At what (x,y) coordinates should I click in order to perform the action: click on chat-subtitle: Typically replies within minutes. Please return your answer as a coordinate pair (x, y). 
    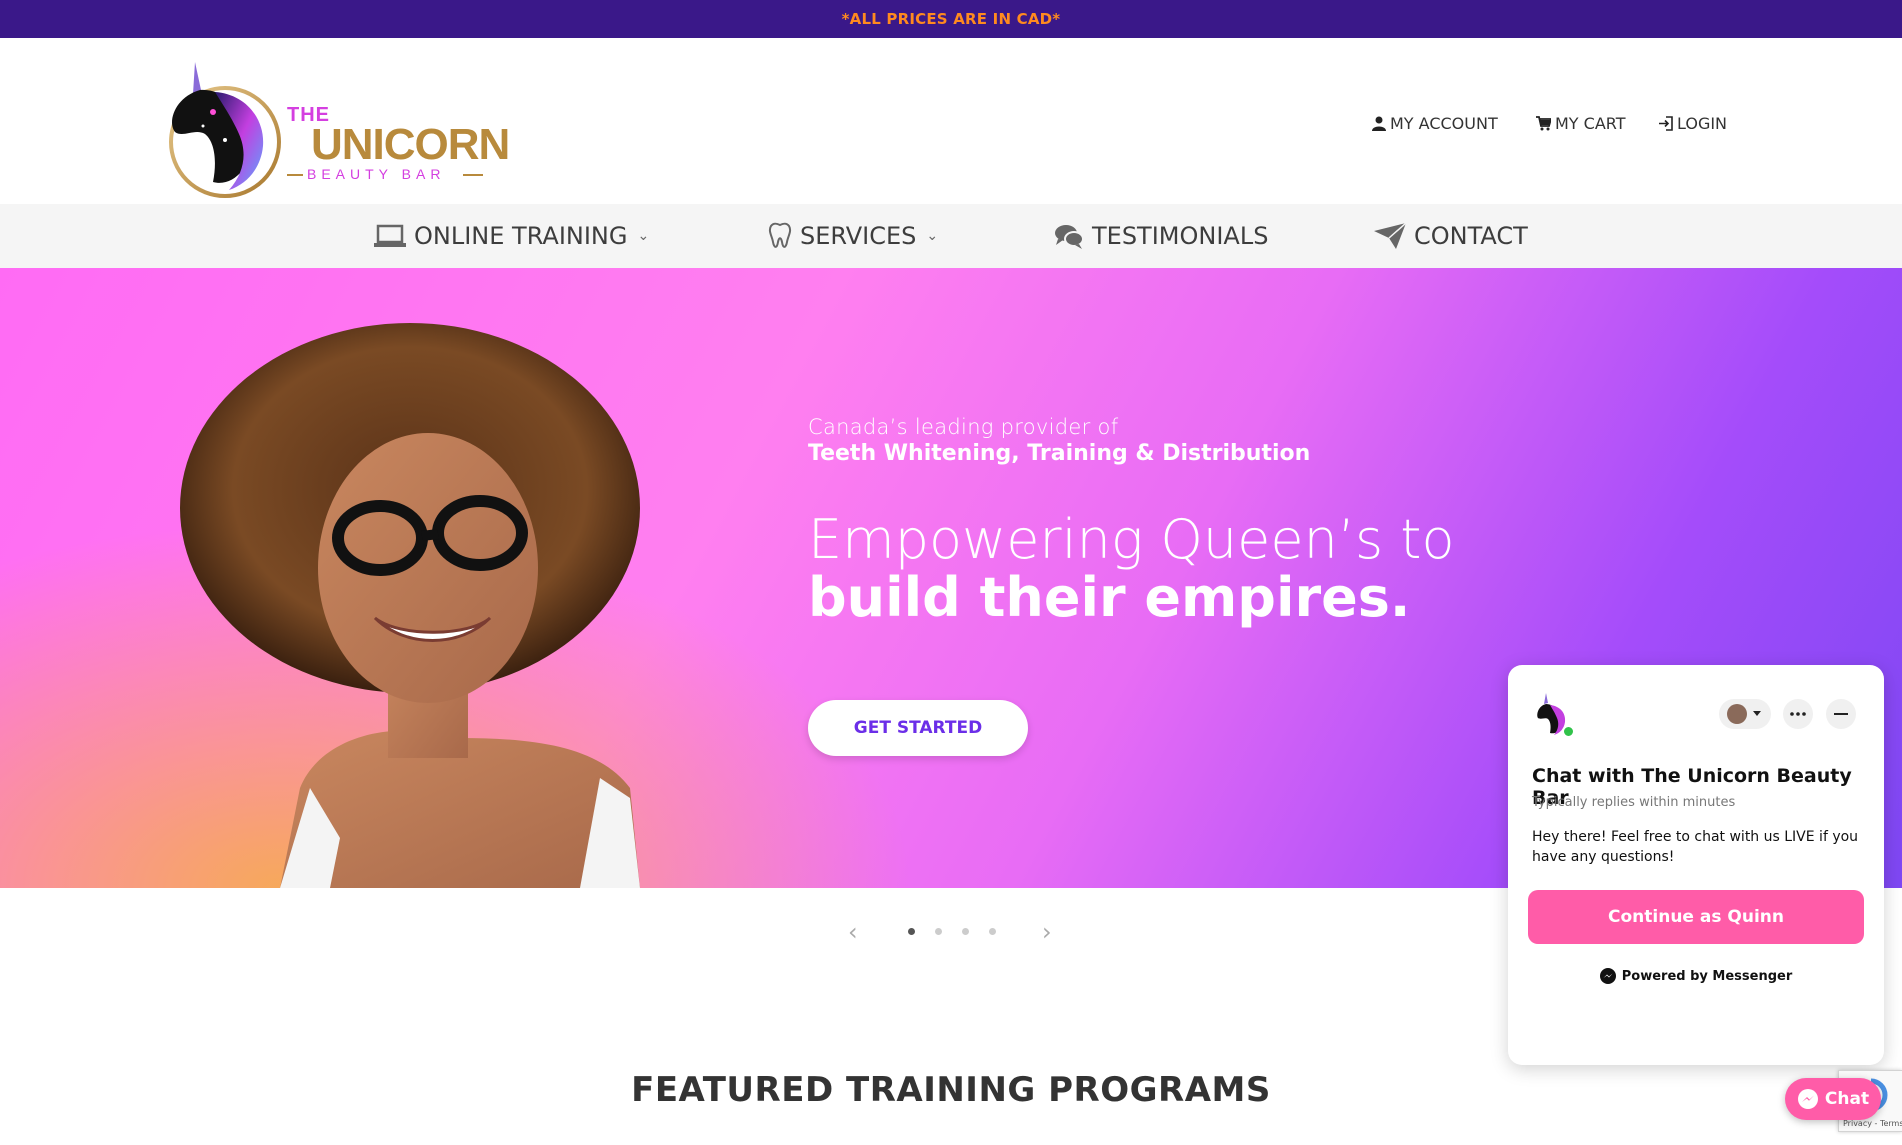
    Looking at the image, I should click on (1634, 802).